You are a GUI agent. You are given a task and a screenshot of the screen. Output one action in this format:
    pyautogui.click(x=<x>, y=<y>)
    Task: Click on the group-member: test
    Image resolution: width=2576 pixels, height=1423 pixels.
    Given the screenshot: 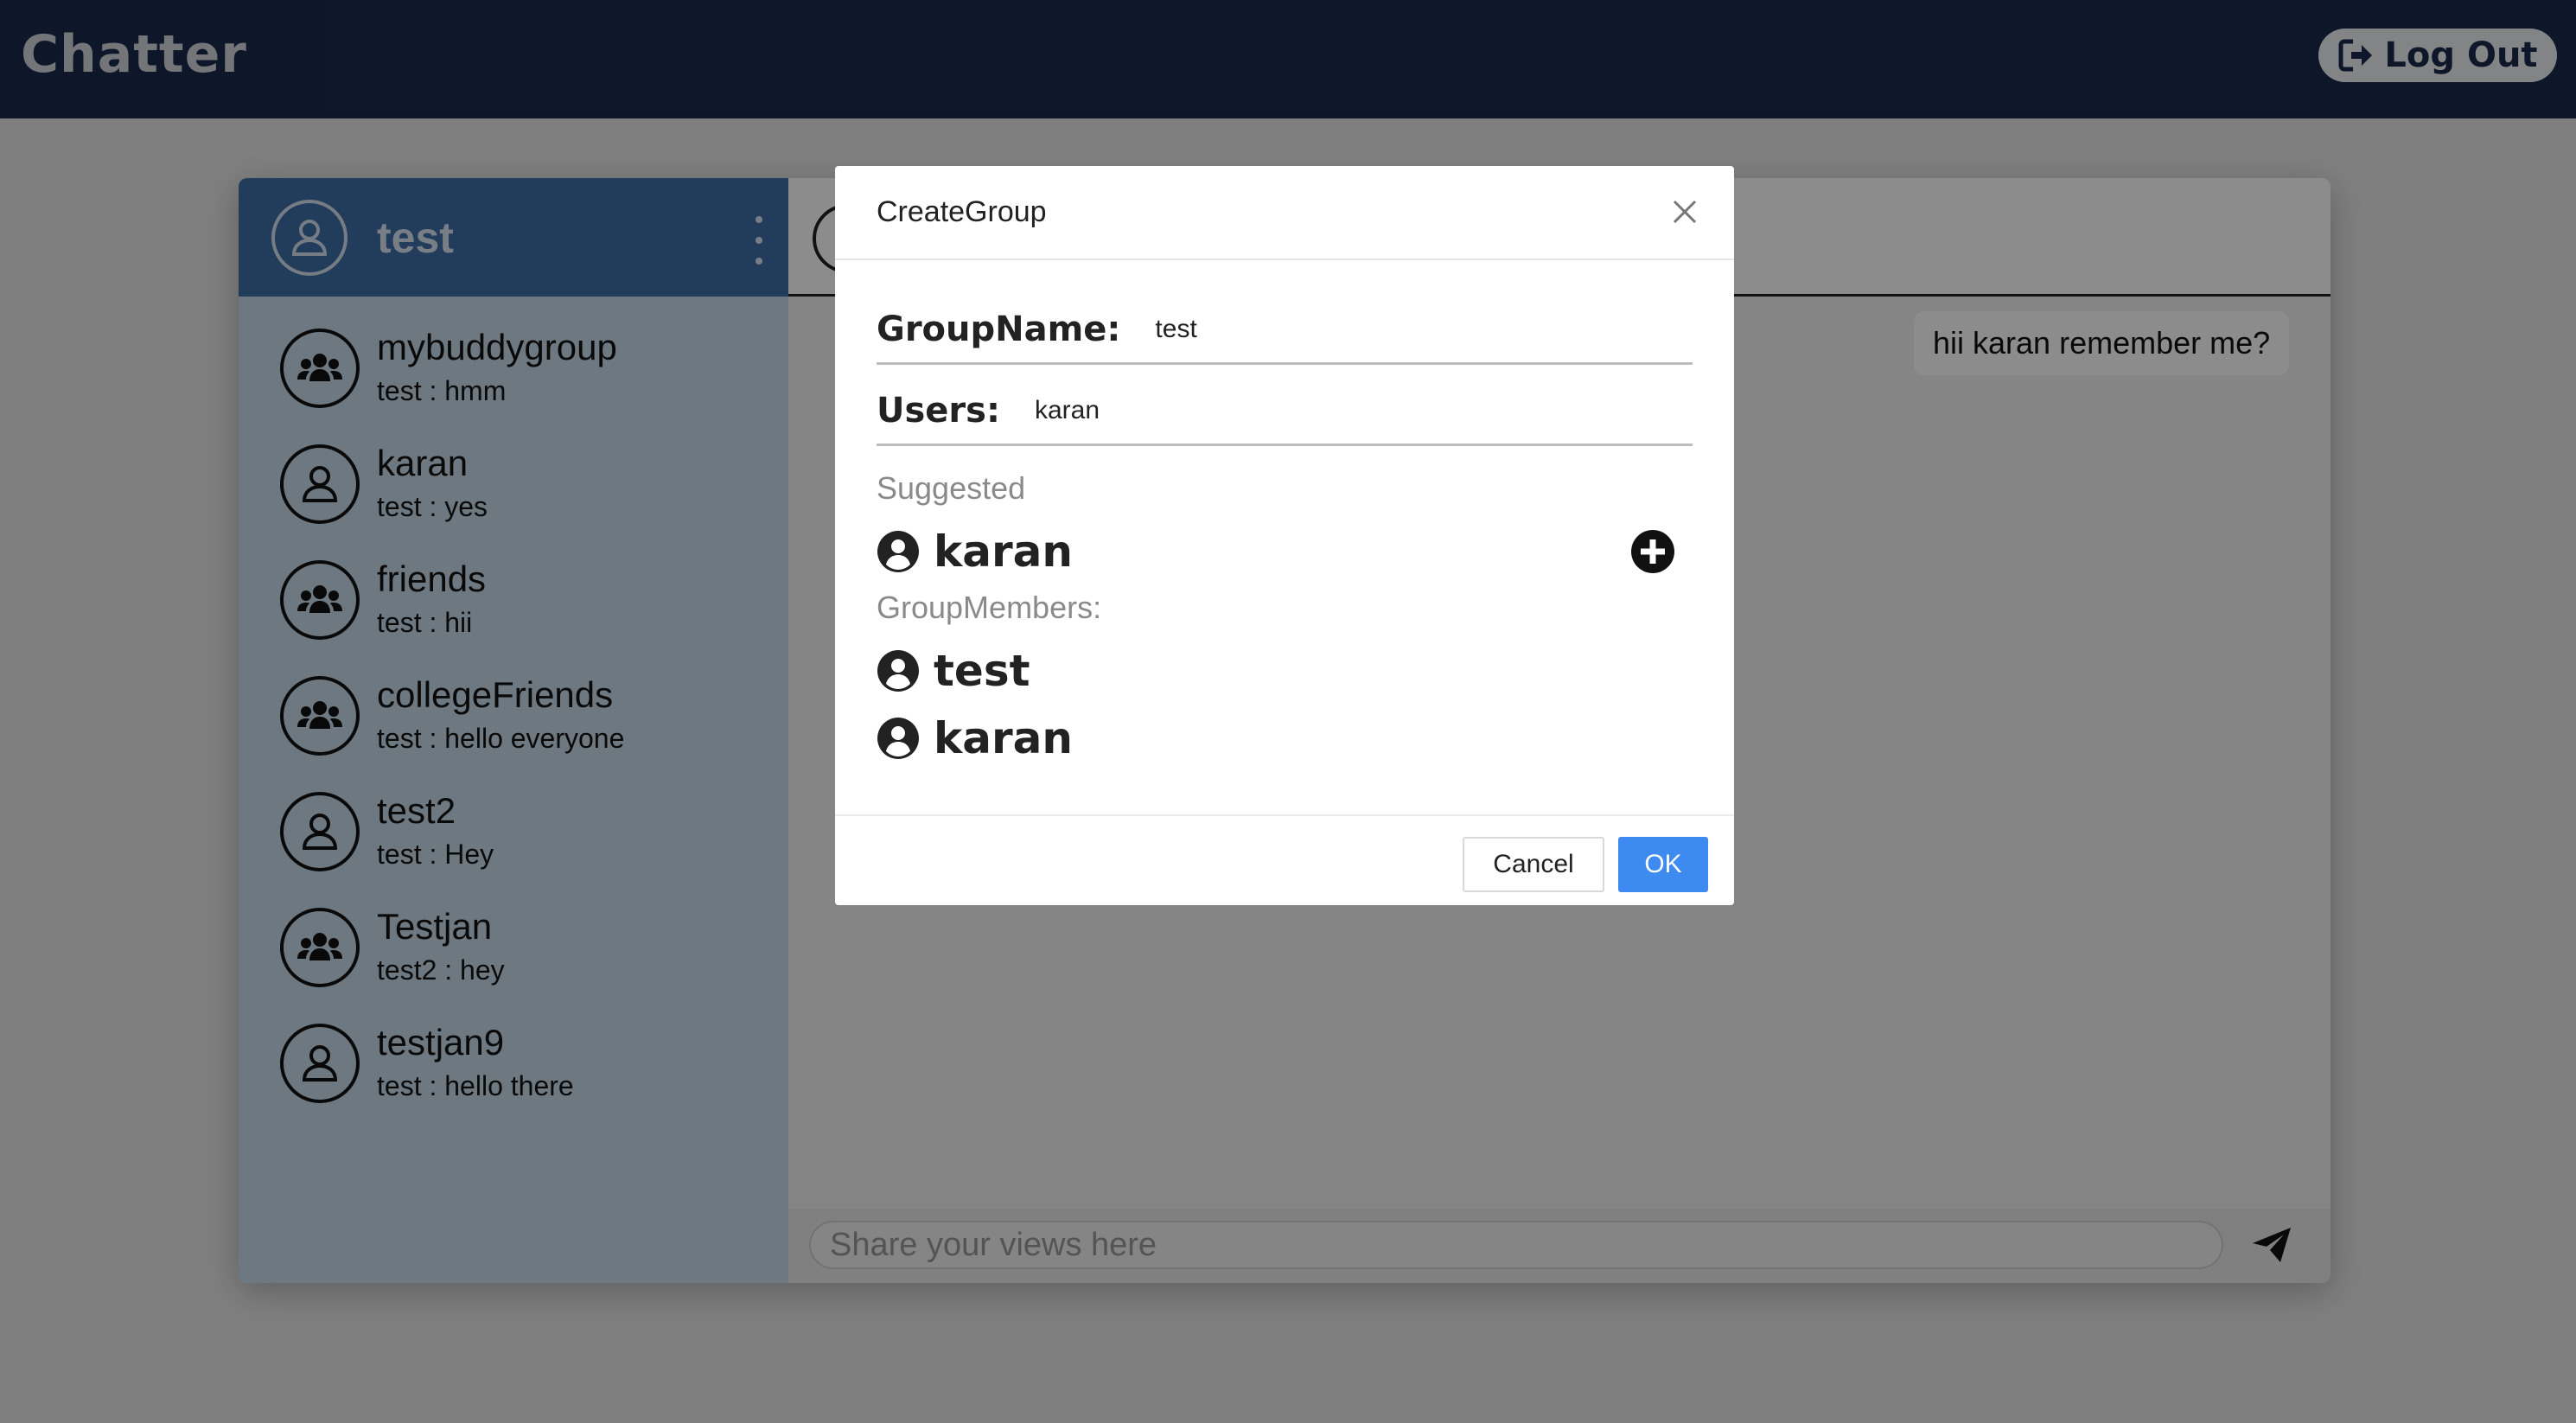 What is the action you would take?
    pyautogui.click(x=953, y=671)
    